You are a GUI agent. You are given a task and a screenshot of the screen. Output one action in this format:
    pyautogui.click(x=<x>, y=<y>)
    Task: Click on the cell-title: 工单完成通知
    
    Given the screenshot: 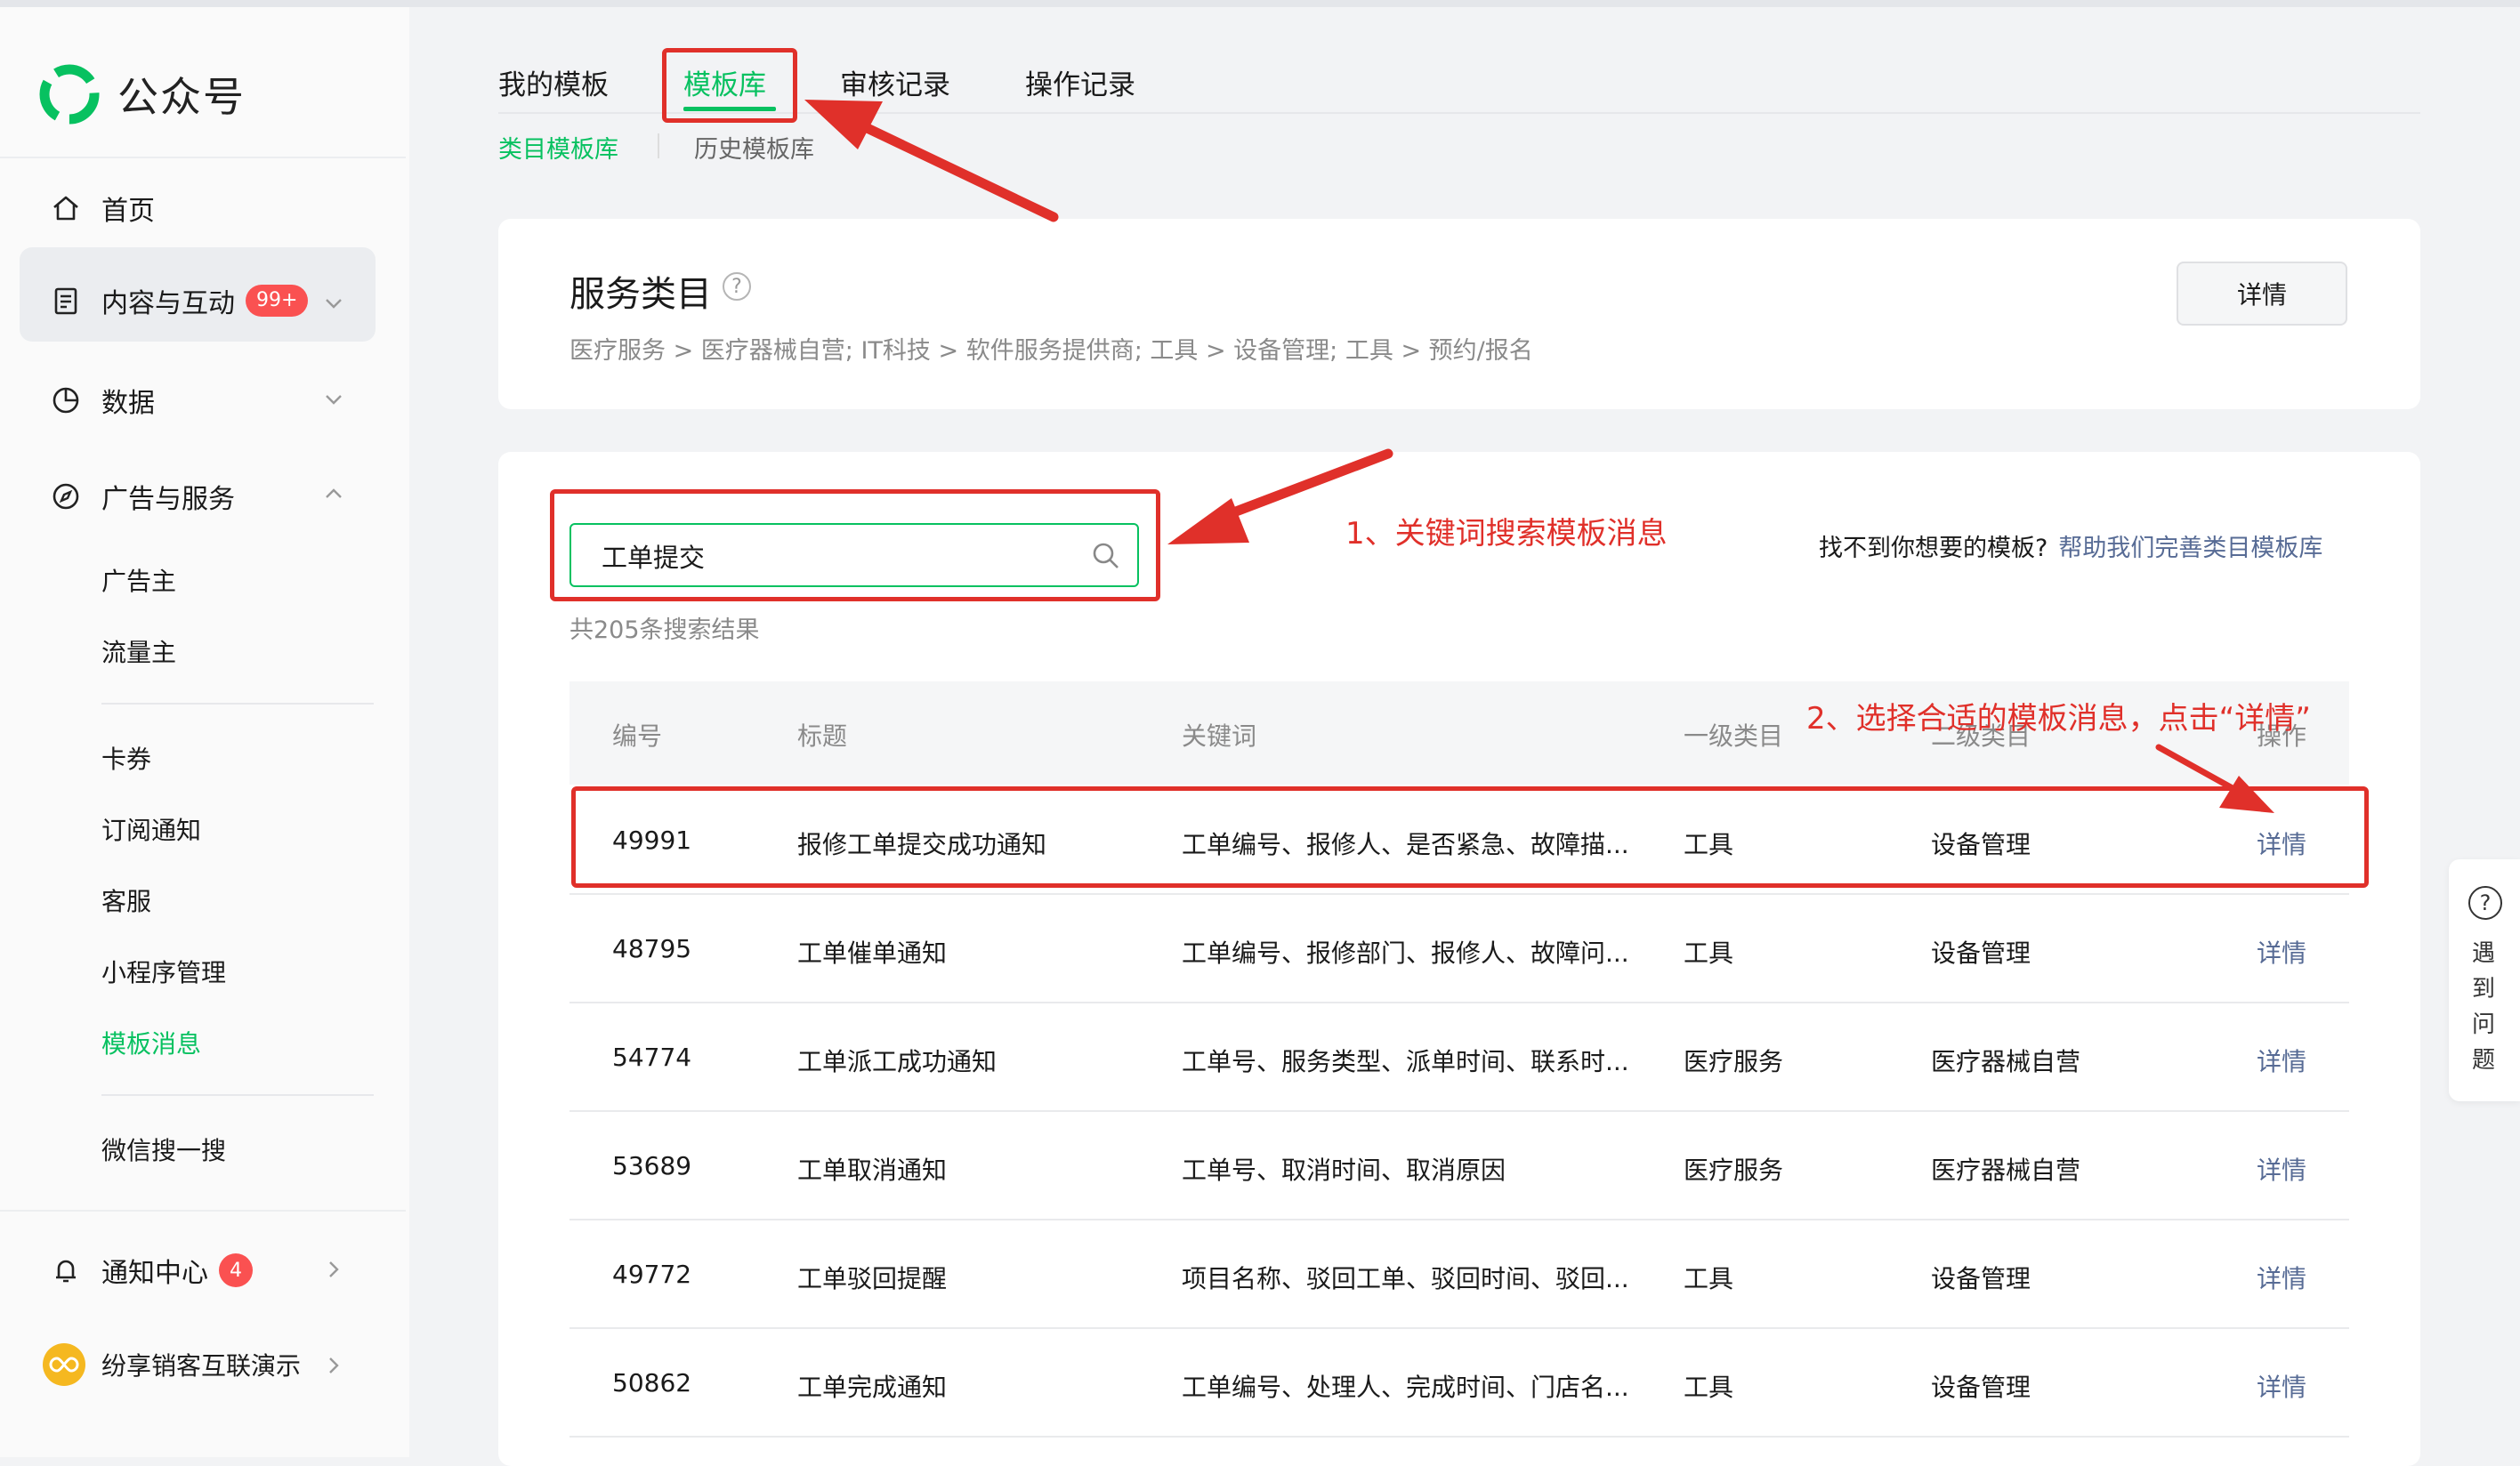 What is the action you would take?
    pyautogui.click(x=872, y=1387)
    